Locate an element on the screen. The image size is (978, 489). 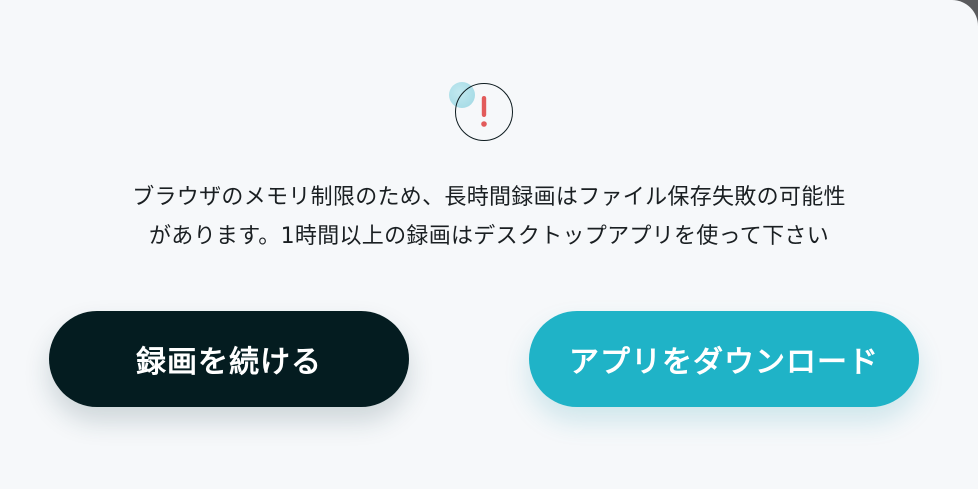
continue-recording-button: 録画を続ける is located at coordinates (229, 359).